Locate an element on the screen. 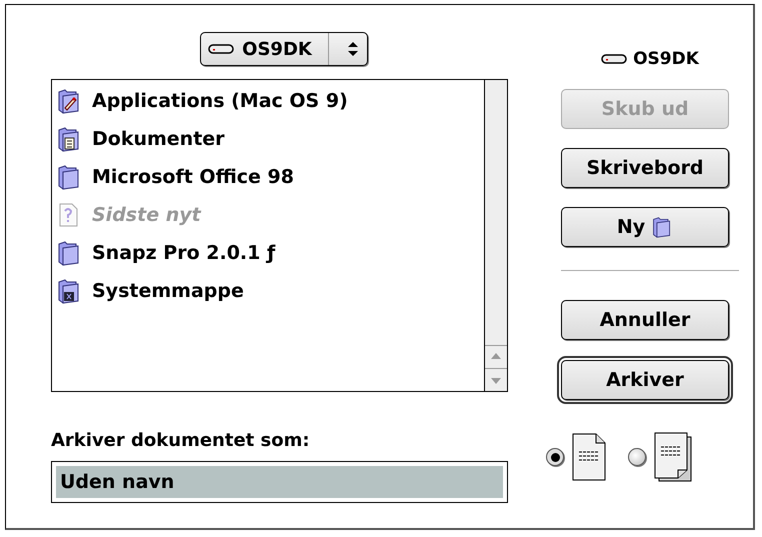 This screenshot has height=537, width=762. file-list-item: Systemmappe is located at coordinates (168, 291).